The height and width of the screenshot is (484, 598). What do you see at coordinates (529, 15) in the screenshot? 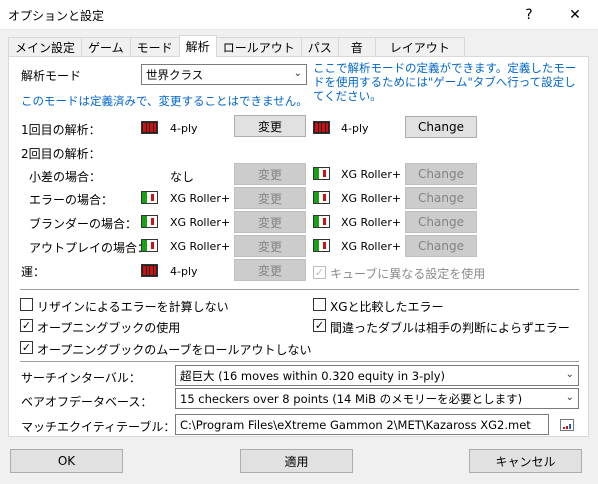
I see `help-button: ?` at bounding box center [529, 15].